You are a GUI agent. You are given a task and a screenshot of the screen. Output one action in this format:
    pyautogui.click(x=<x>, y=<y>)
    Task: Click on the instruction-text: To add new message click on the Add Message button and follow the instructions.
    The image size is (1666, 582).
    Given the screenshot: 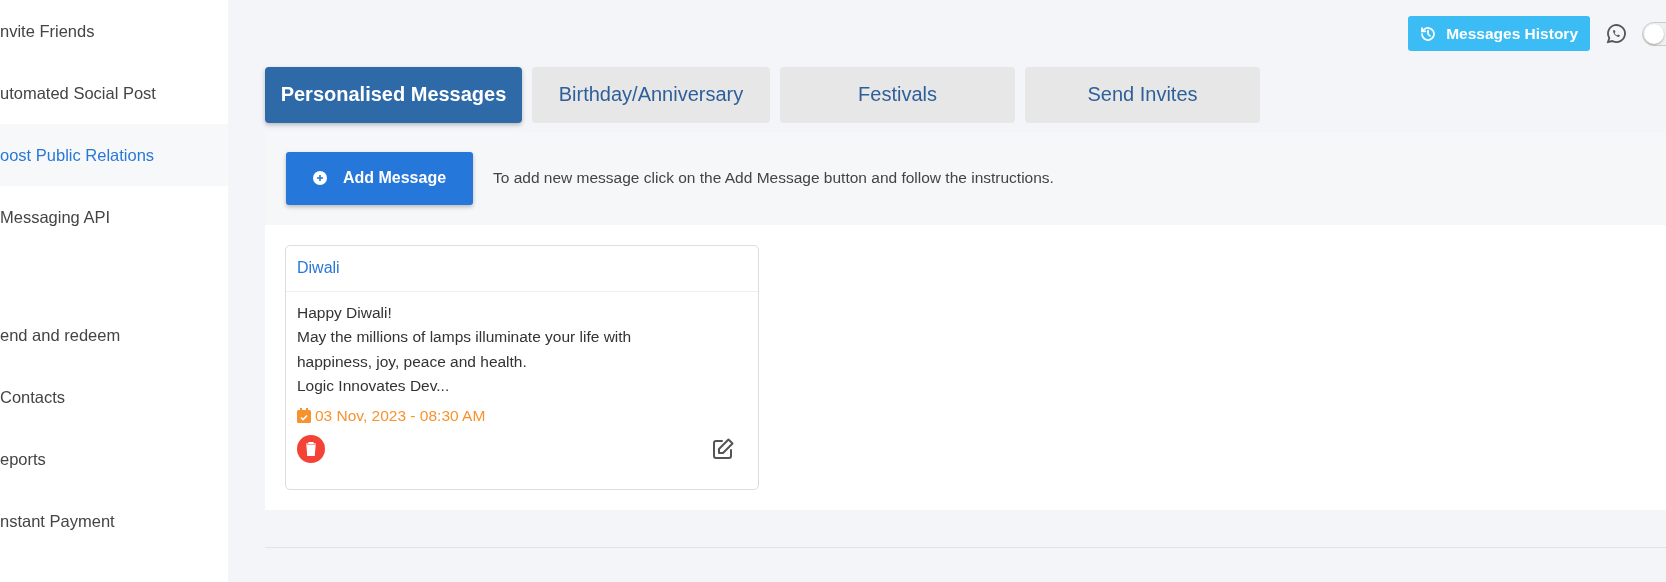 What is the action you would take?
    pyautogui.click(x=773, y=178)
    